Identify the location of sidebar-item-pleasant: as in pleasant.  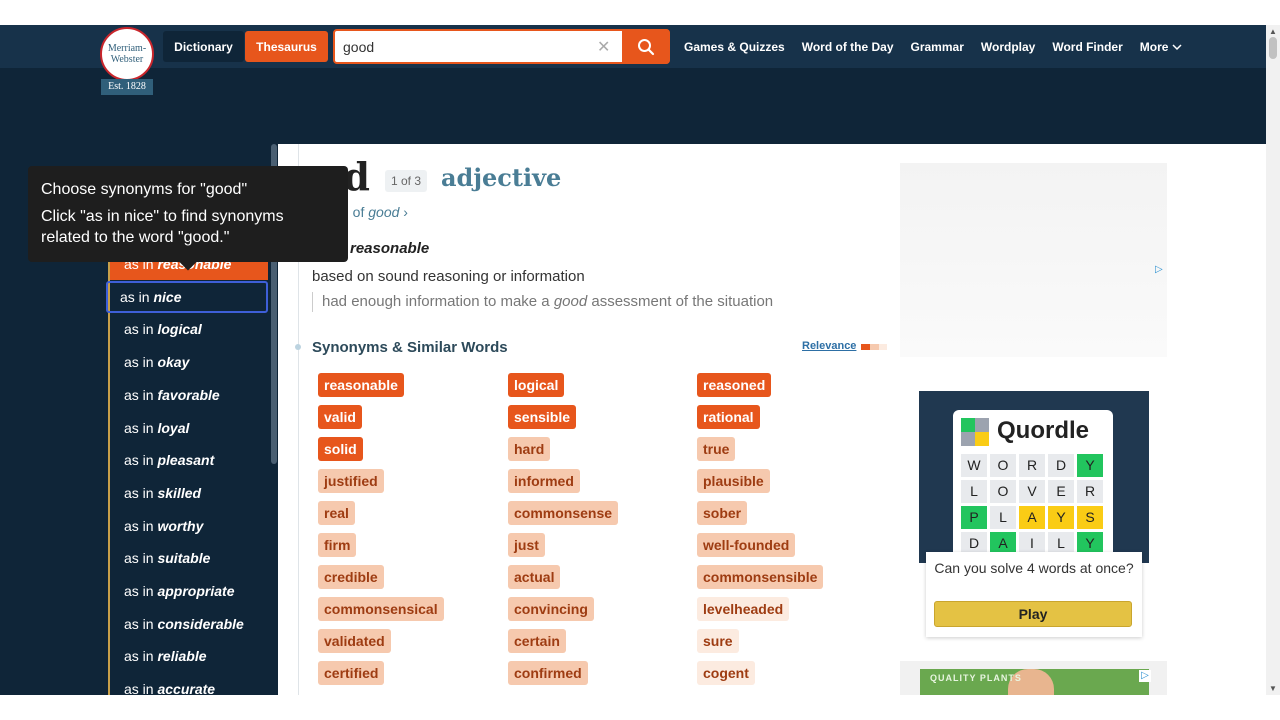
(189, 460).